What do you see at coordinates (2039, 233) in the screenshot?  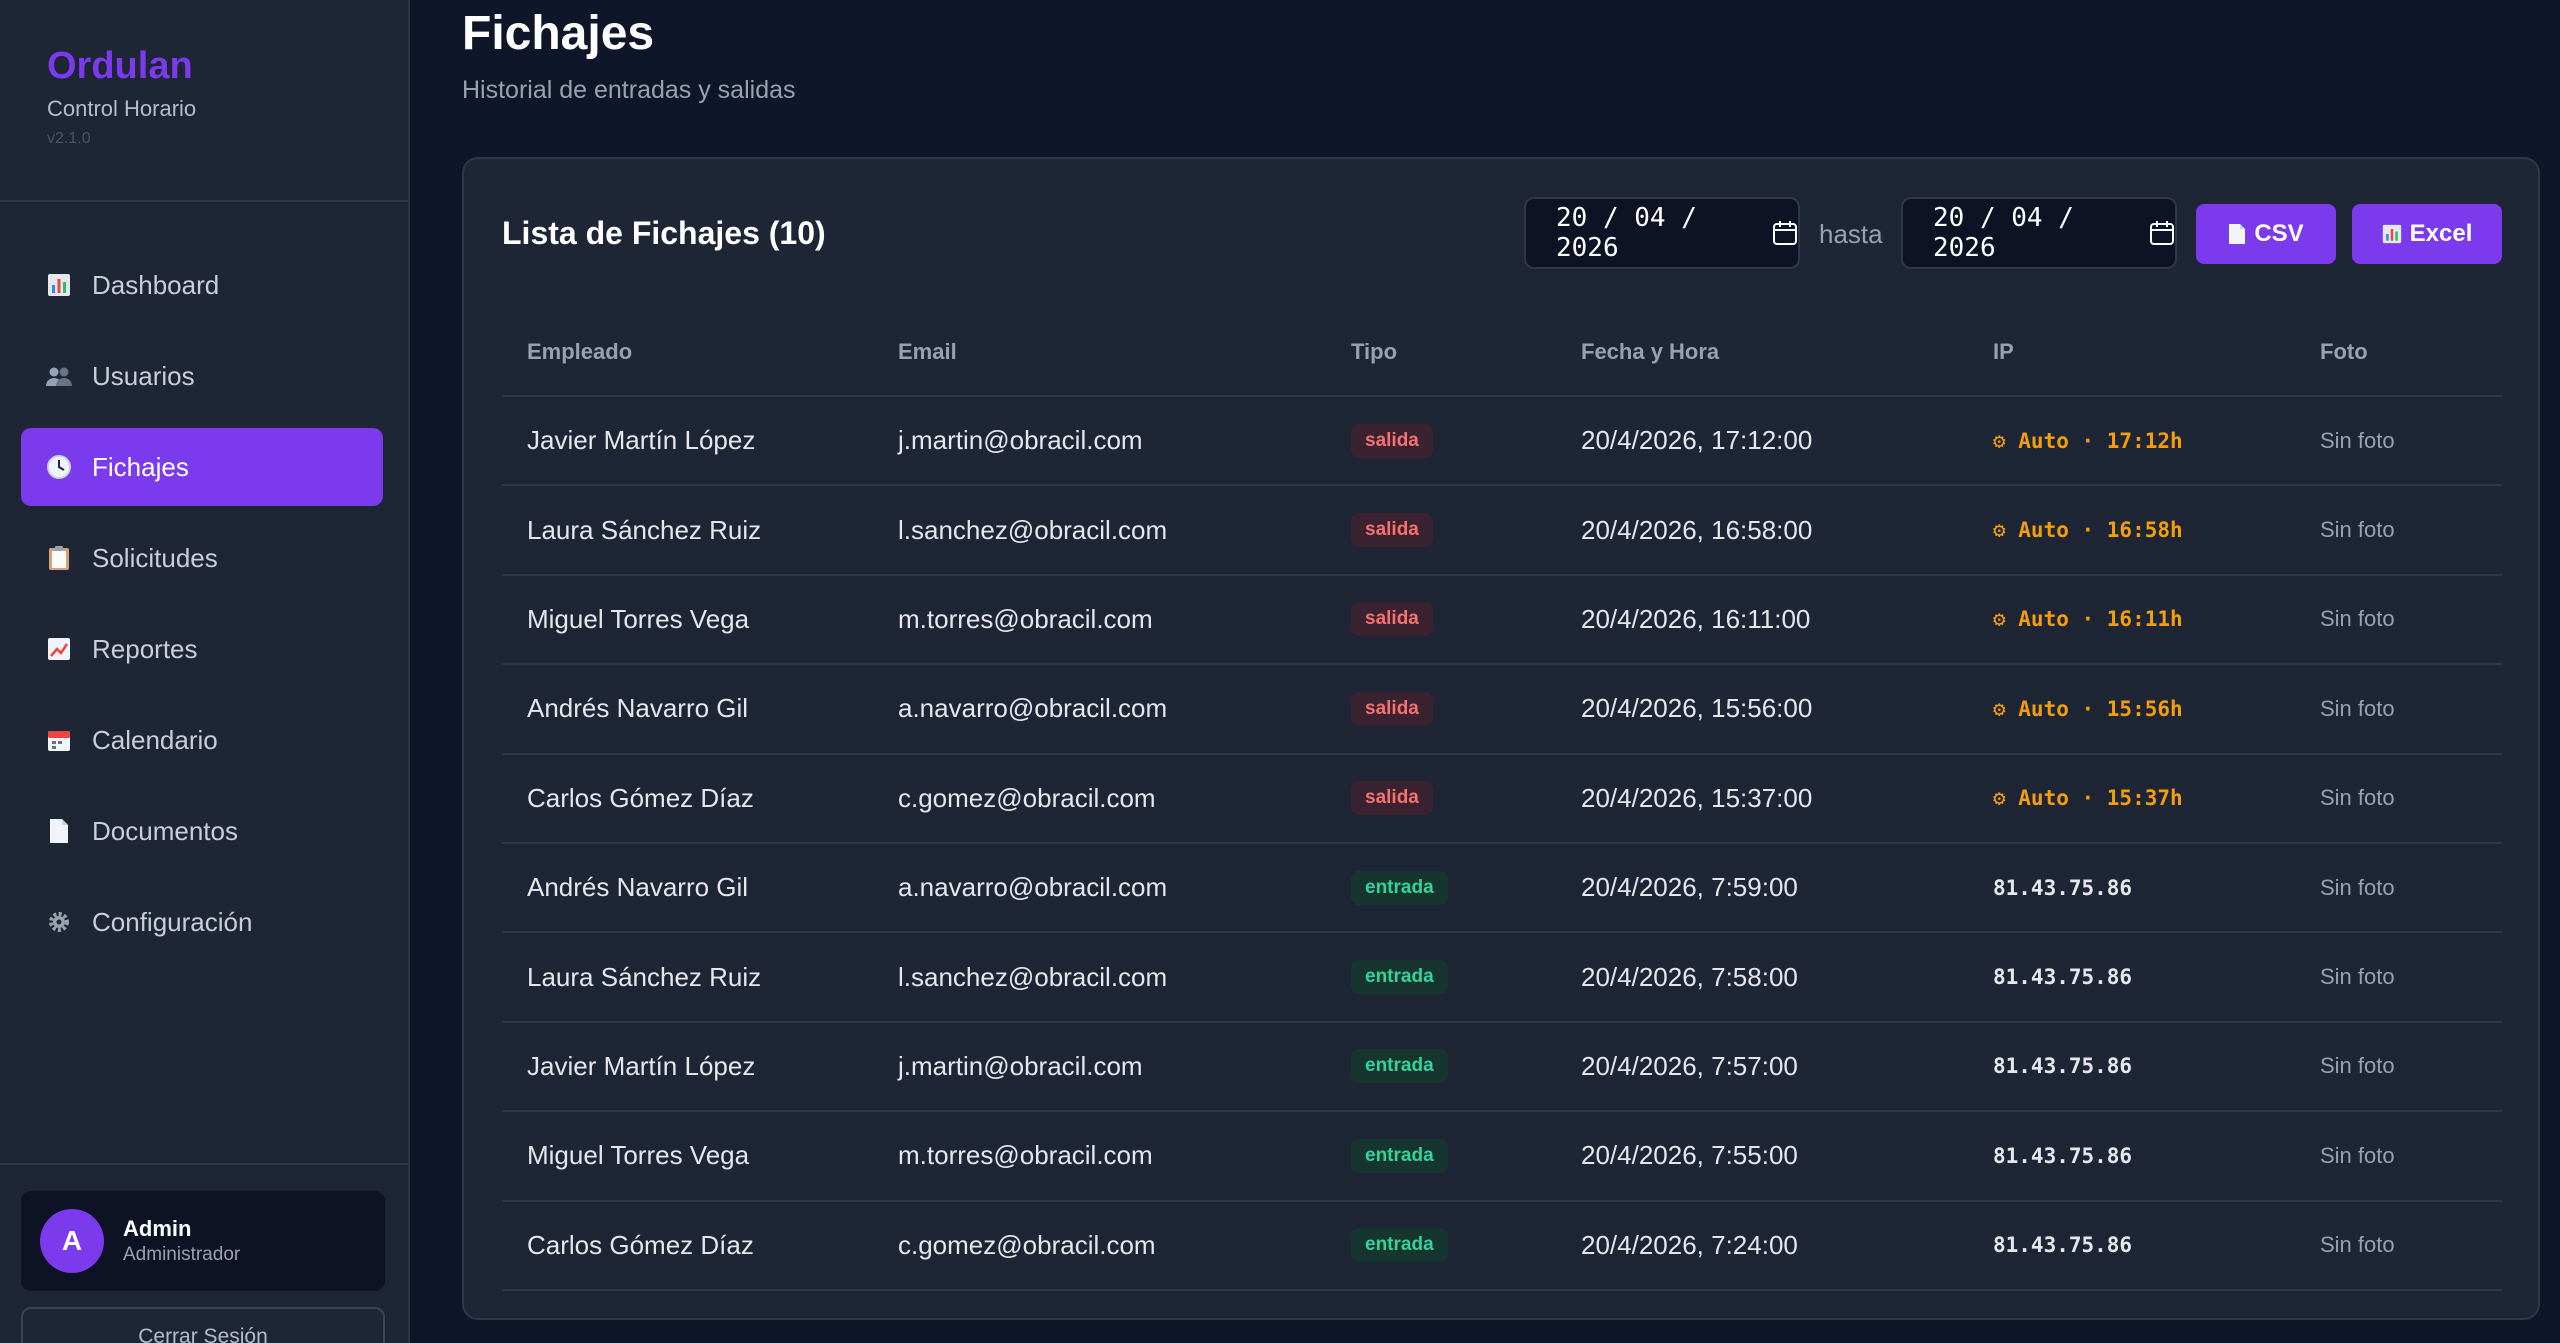 I see `date-to-input: 20 / 04 / 2026` at bounding box center [2039, 233].